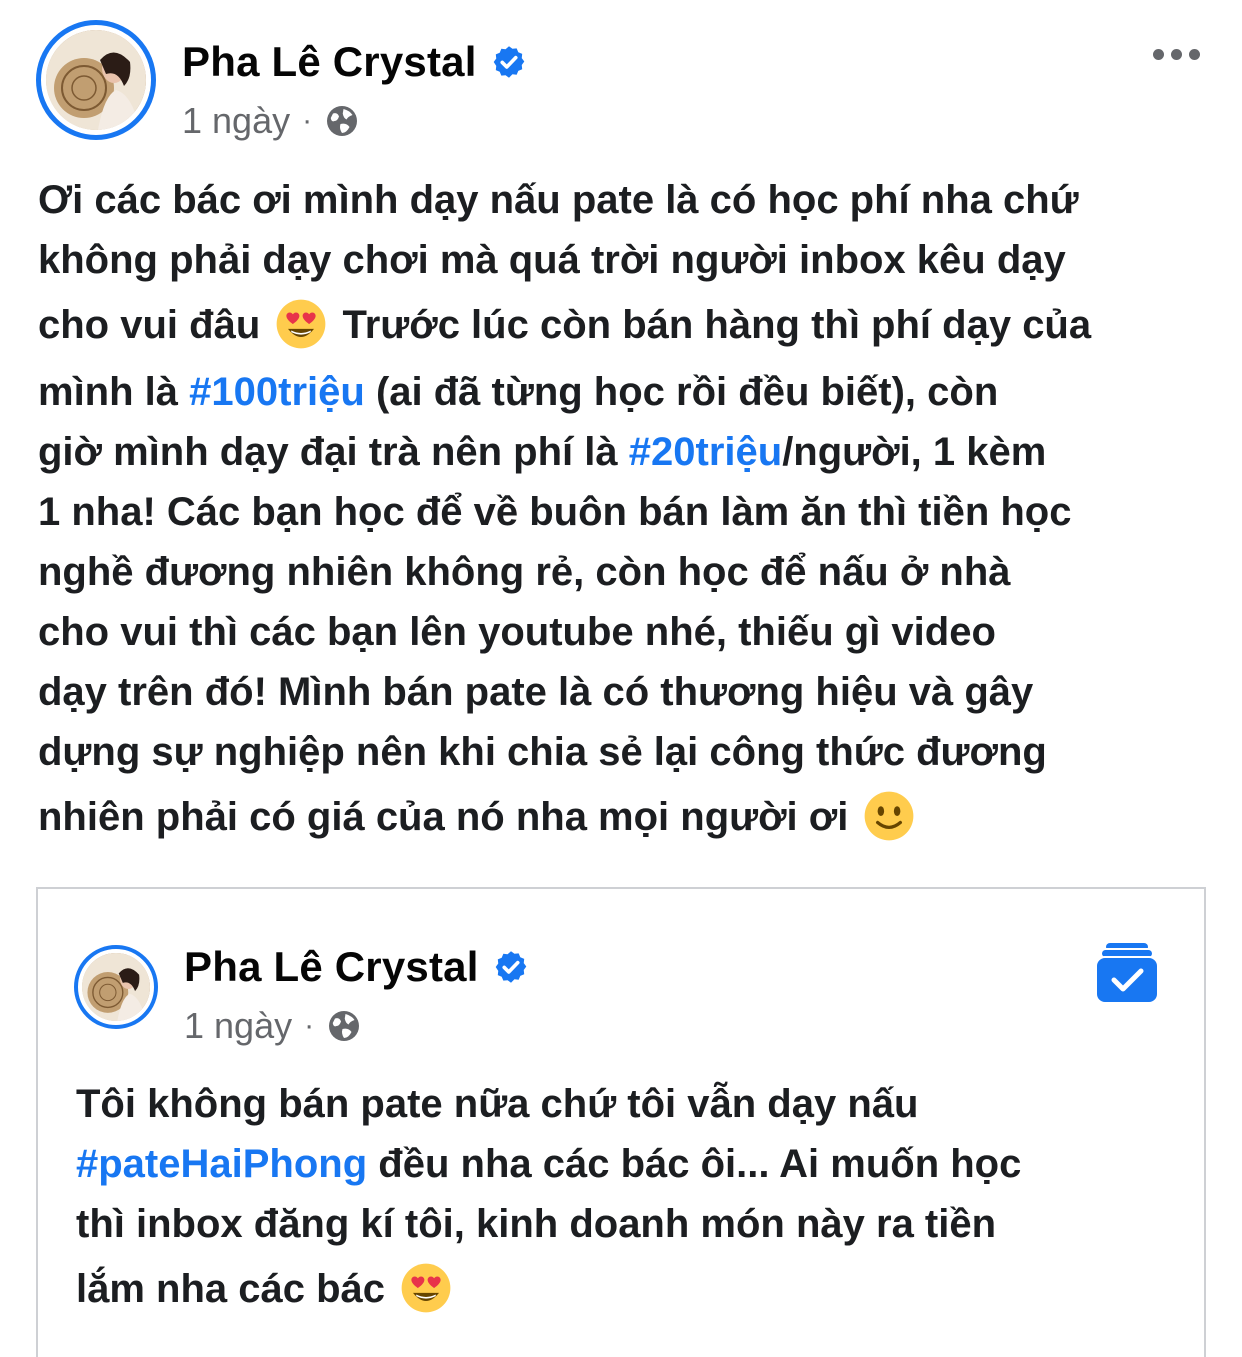 The width and height of the screenshot is (1242, 1357). I want to click on shared-post-timestamp: 1 ngày, so click(238, 1026).